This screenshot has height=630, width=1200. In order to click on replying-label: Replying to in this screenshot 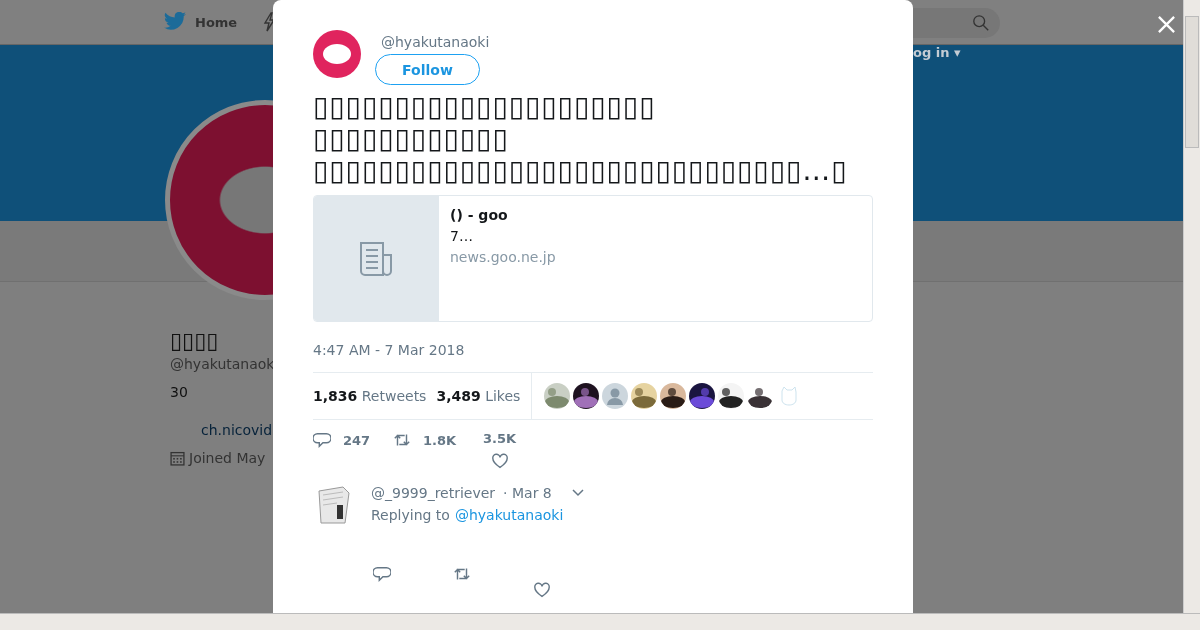, I will do `click(410, 515)`.